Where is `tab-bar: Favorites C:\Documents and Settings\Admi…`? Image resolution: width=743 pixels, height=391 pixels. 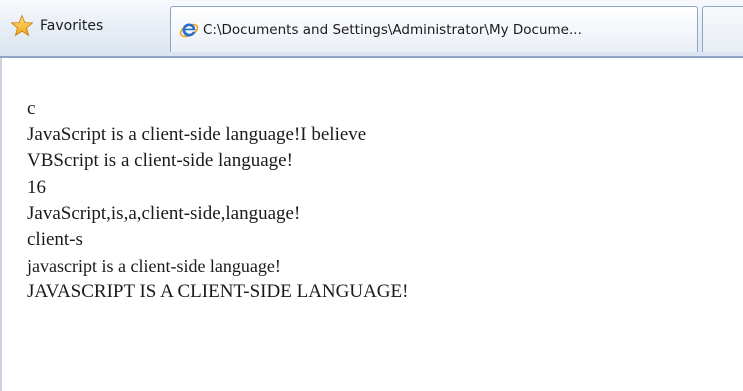 tab-bar: Favorites C:\Documents and Settings\Admi… is located at coordinates (371, 29).